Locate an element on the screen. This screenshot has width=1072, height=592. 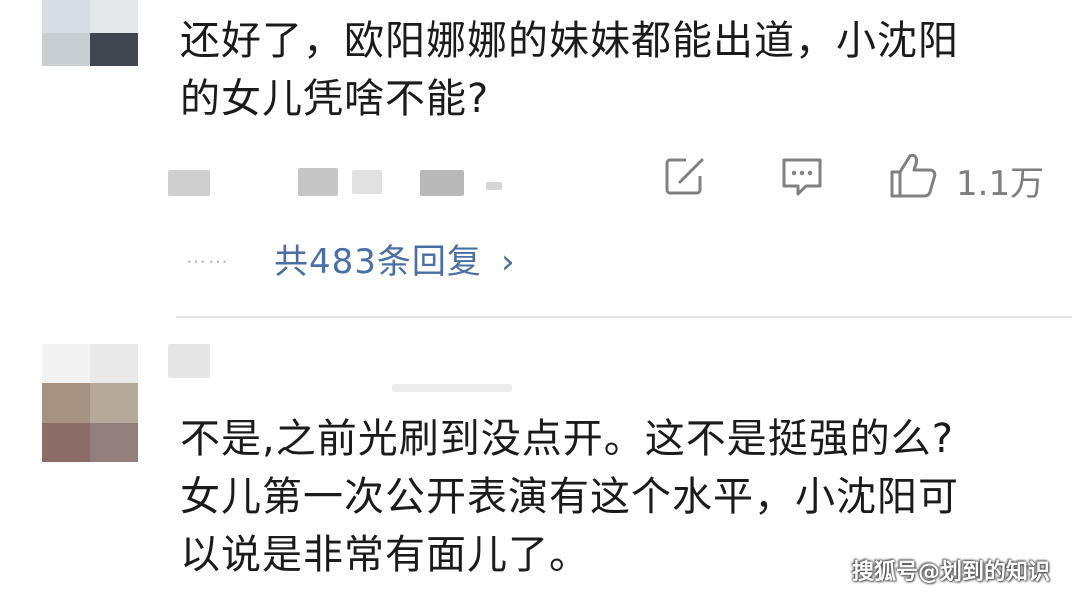
view-replies-link: 共483条回复 › is located at coordinates (395, 258).